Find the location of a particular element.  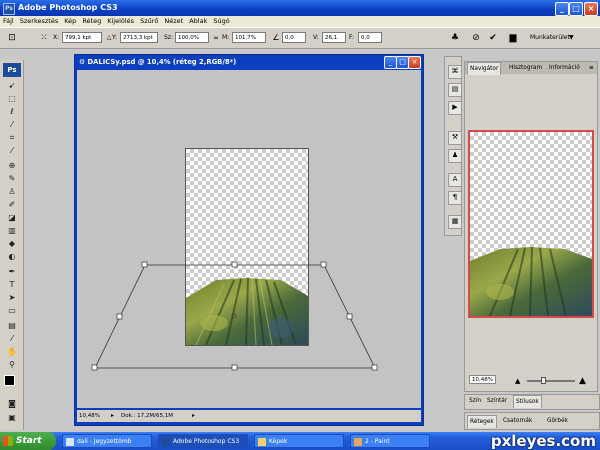

tab-color: Szín is located at coordinates (475, 401).